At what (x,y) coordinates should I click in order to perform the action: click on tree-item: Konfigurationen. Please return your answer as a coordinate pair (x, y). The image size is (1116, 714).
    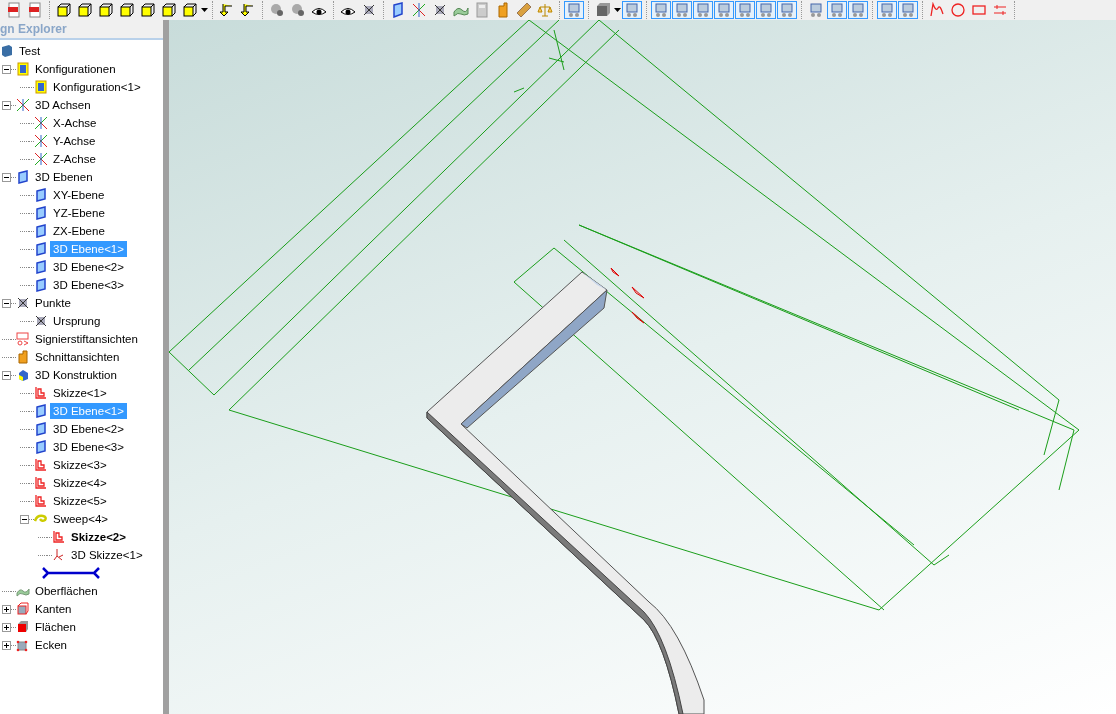
    Looking at the image, I should click on (75, 69).